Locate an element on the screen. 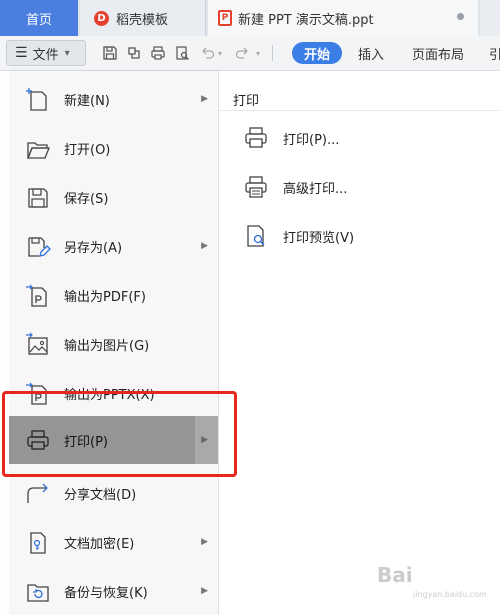 This screenshot has height=615, width=500. export-image-icon is located at coordinates (38, 345).